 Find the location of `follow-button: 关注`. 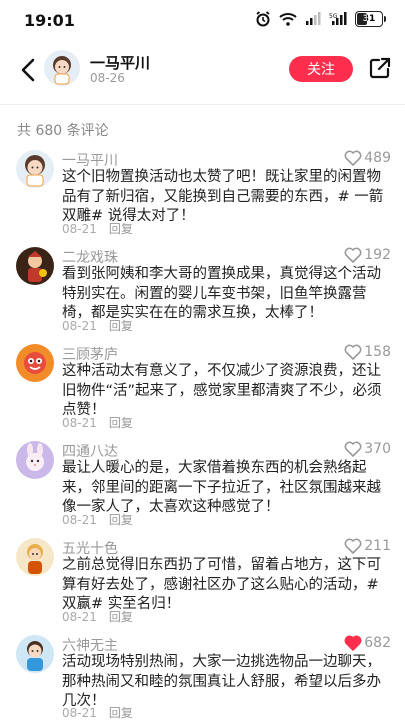

follow-button: 关注 is located at coordinates (321, 69).